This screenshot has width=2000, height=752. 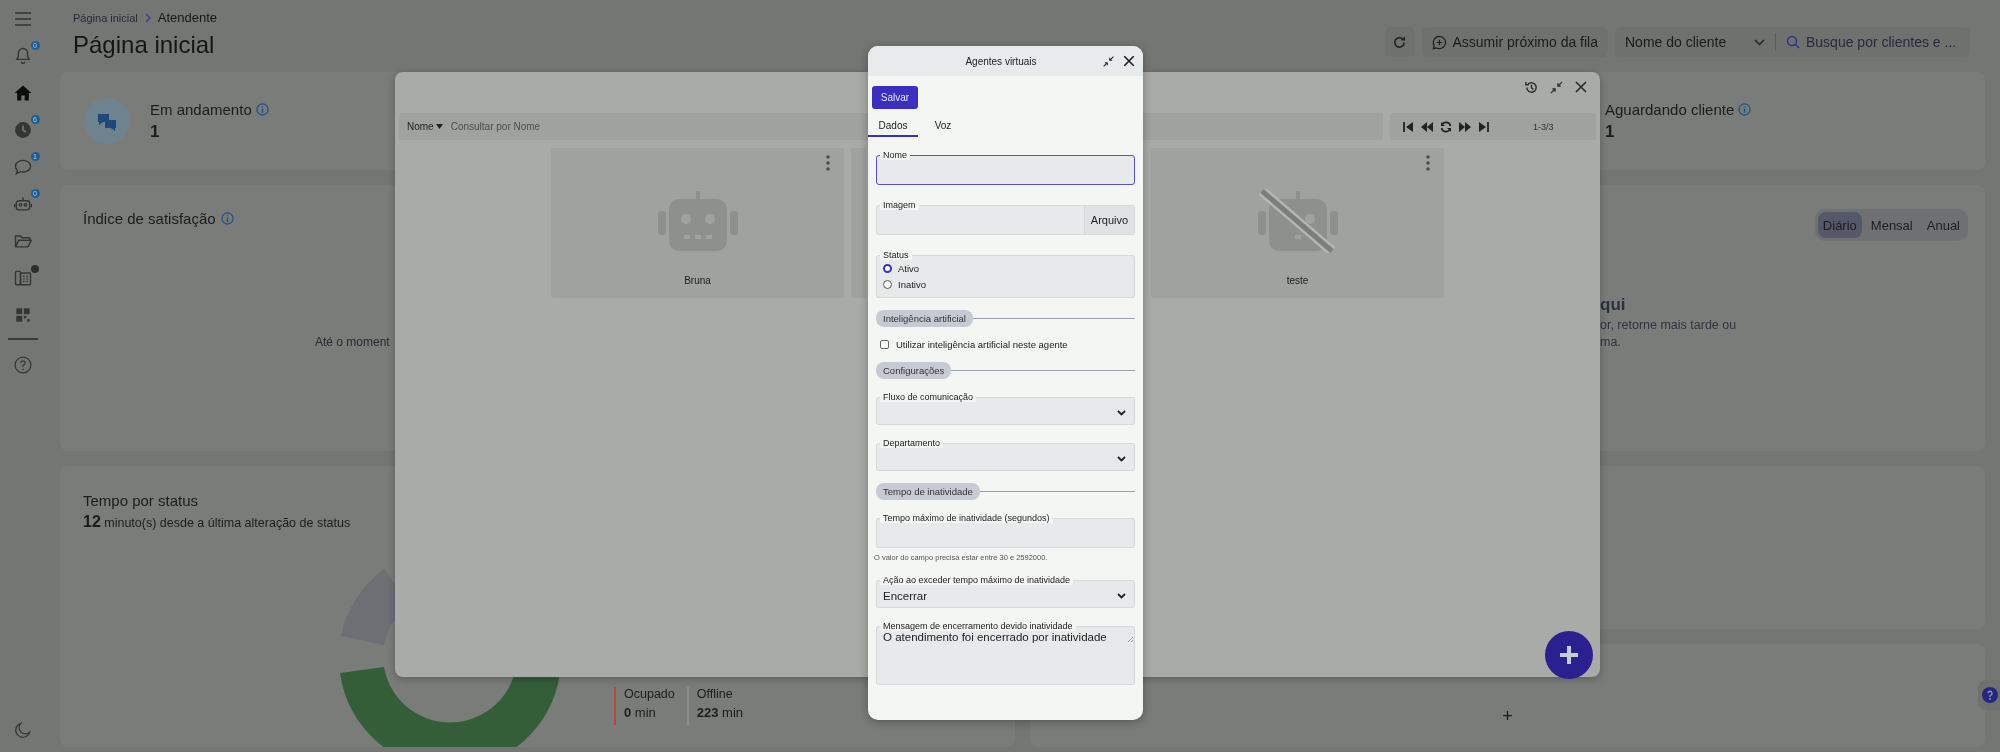 What do you see at coordinates (924, 318) in the screenshot?
I see `section-label: Inteligência artificial` at bounding box center [924, 318].